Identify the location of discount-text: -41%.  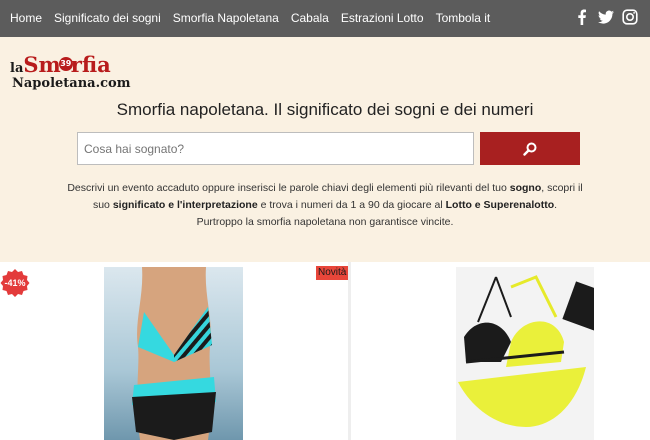
(15, 283).